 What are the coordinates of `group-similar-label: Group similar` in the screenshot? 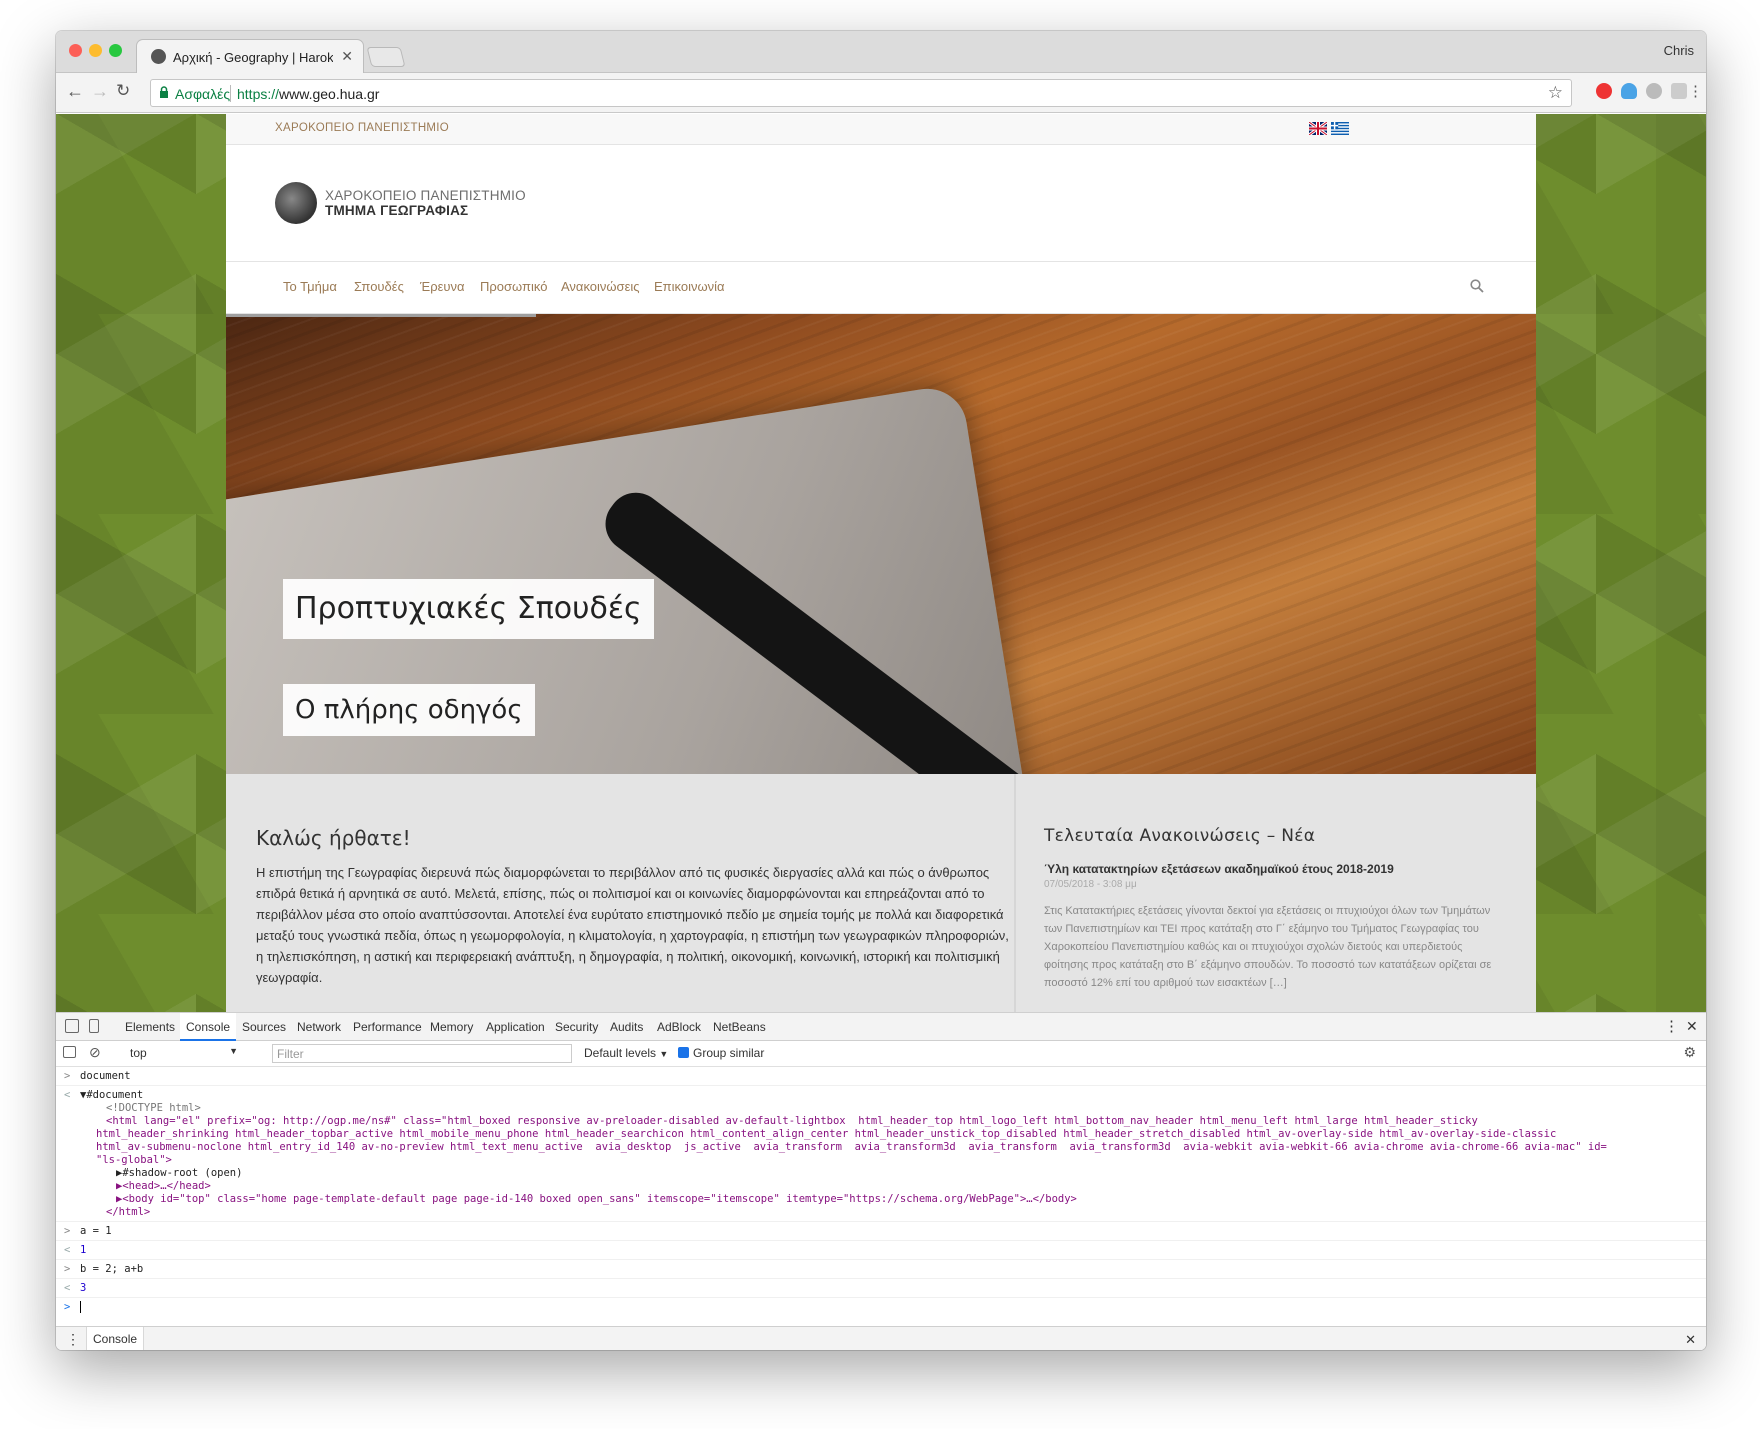 It's located at (729, 1053).